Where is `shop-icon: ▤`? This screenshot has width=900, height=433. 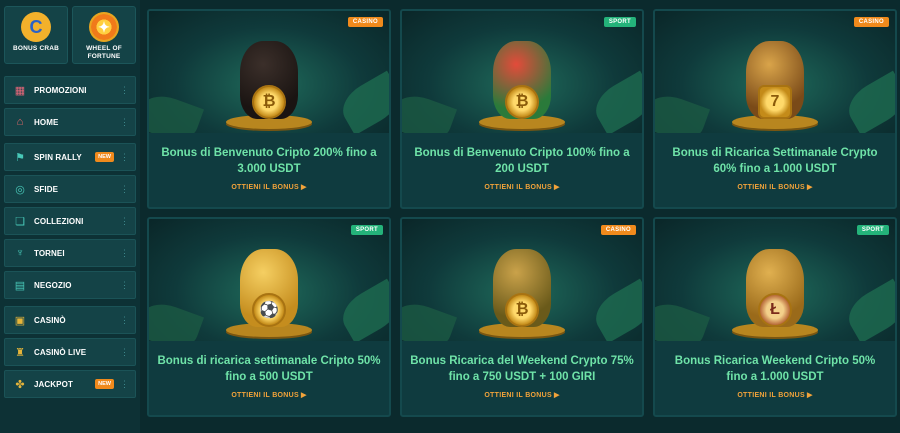
shop-icon: ▤ is located at coordinates (20, 285).